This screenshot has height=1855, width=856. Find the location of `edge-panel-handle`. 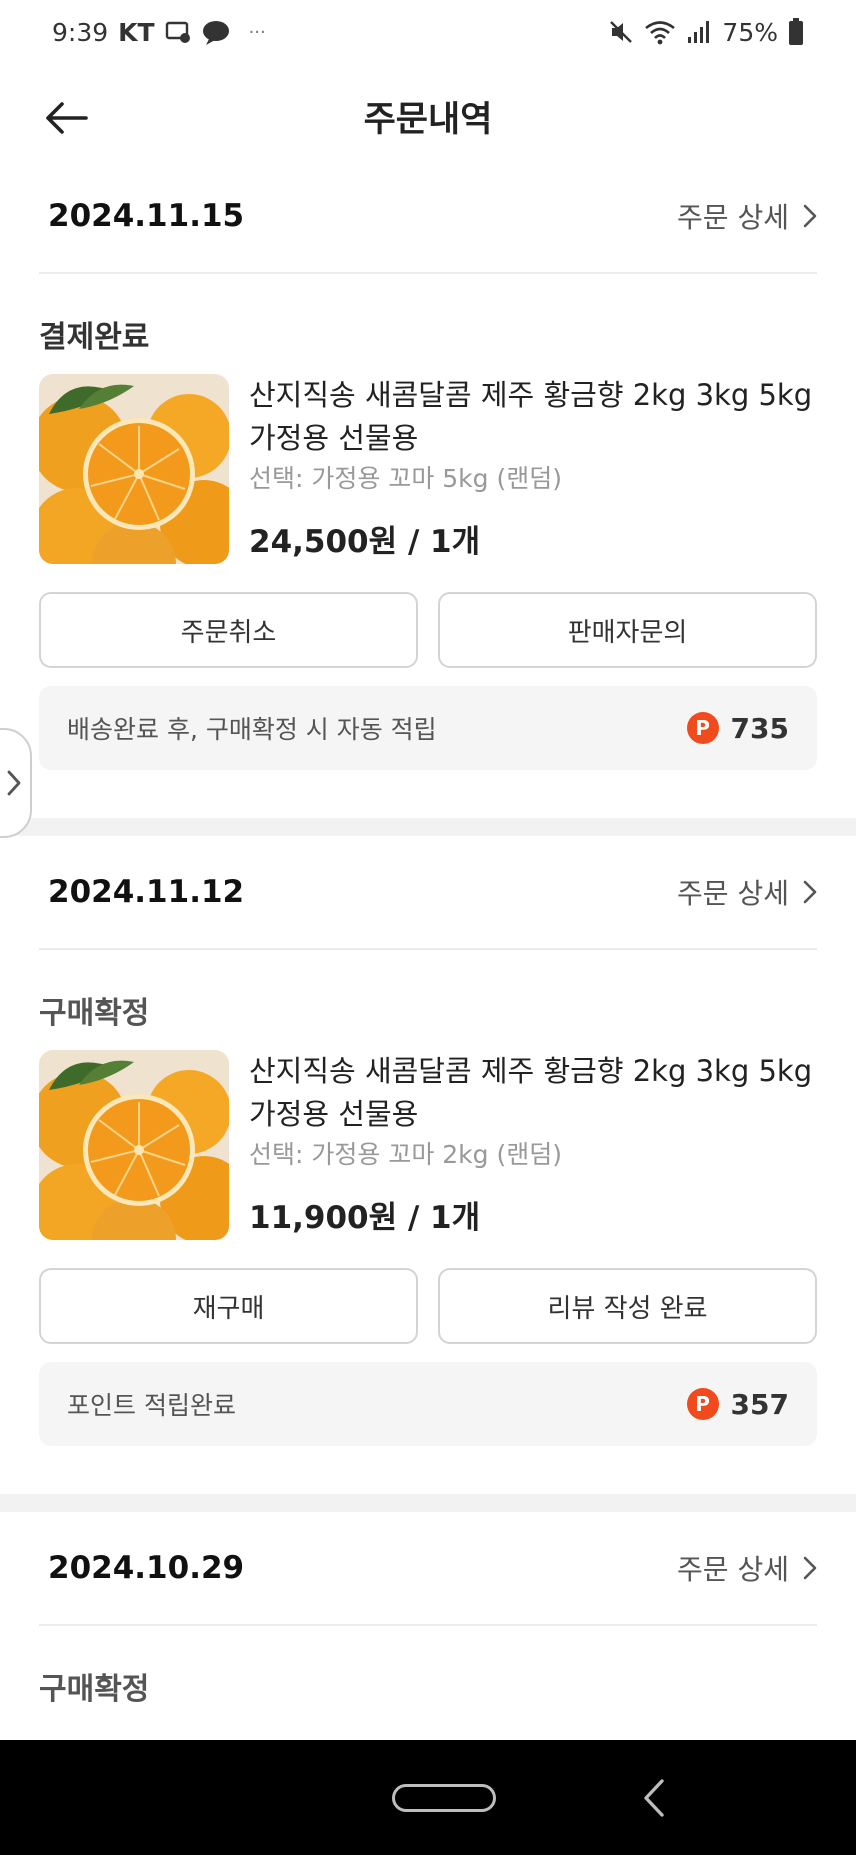

edge-panel-handle is located at coordinates (16, 783).